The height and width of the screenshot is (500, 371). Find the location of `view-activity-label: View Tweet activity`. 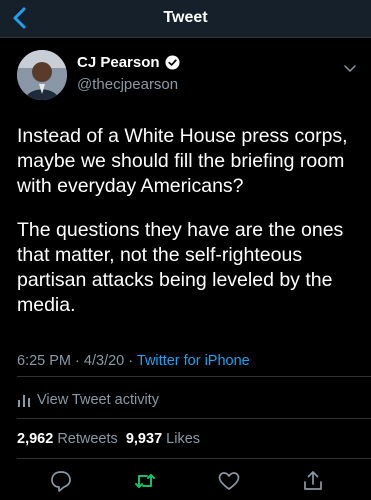

view-activity-label: View Tweet activity is located at coordinates (98, 400).